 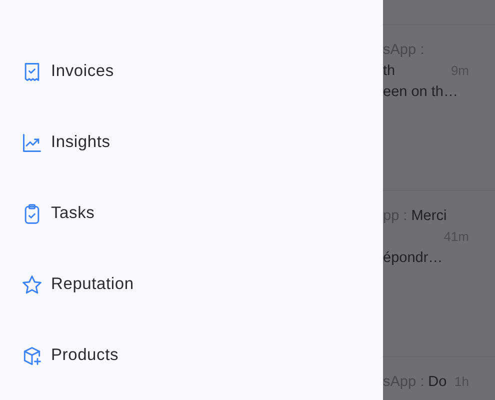 What do you see at coordinates (32, 285) in the screenshot?
I see `star-icon` at bounding box center [32, 285].